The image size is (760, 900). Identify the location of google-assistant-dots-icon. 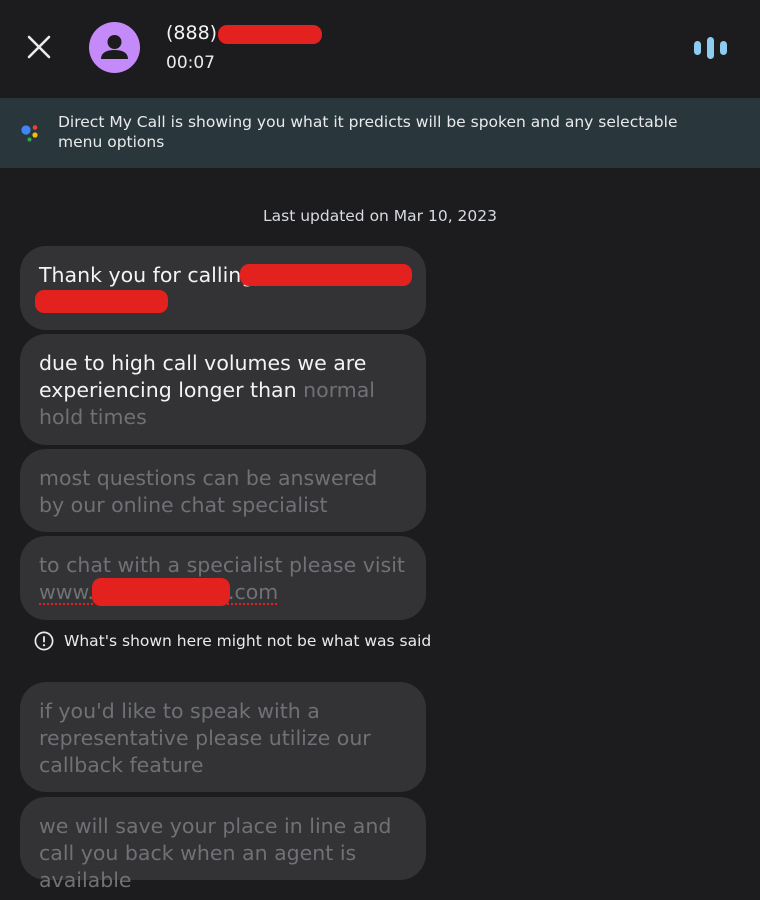
(29, 133).